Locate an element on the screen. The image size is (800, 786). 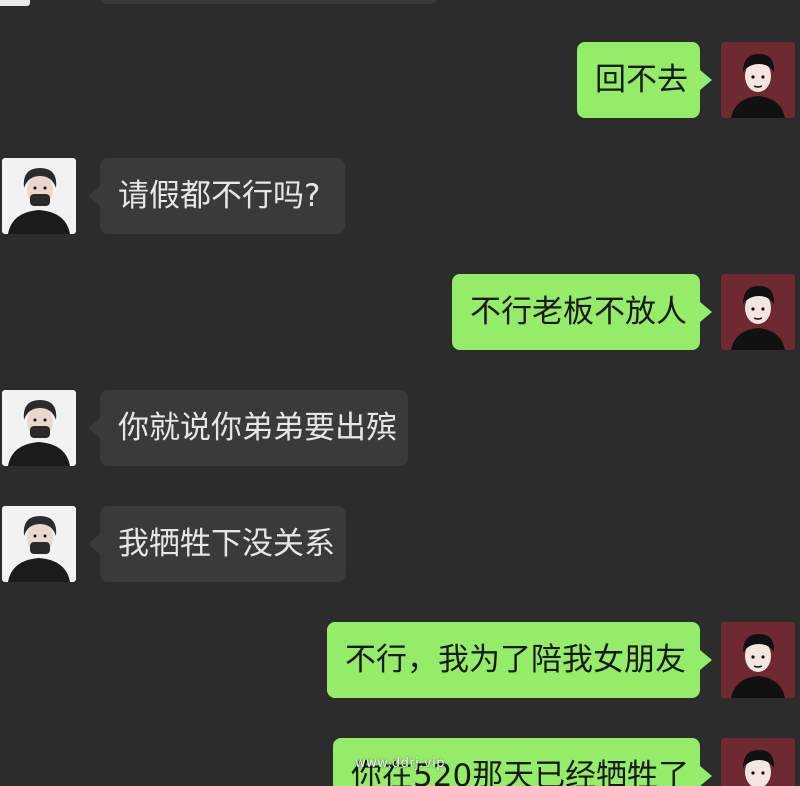
message-bubble-outgoing: 回不去 is located at coordinates (644, 80).